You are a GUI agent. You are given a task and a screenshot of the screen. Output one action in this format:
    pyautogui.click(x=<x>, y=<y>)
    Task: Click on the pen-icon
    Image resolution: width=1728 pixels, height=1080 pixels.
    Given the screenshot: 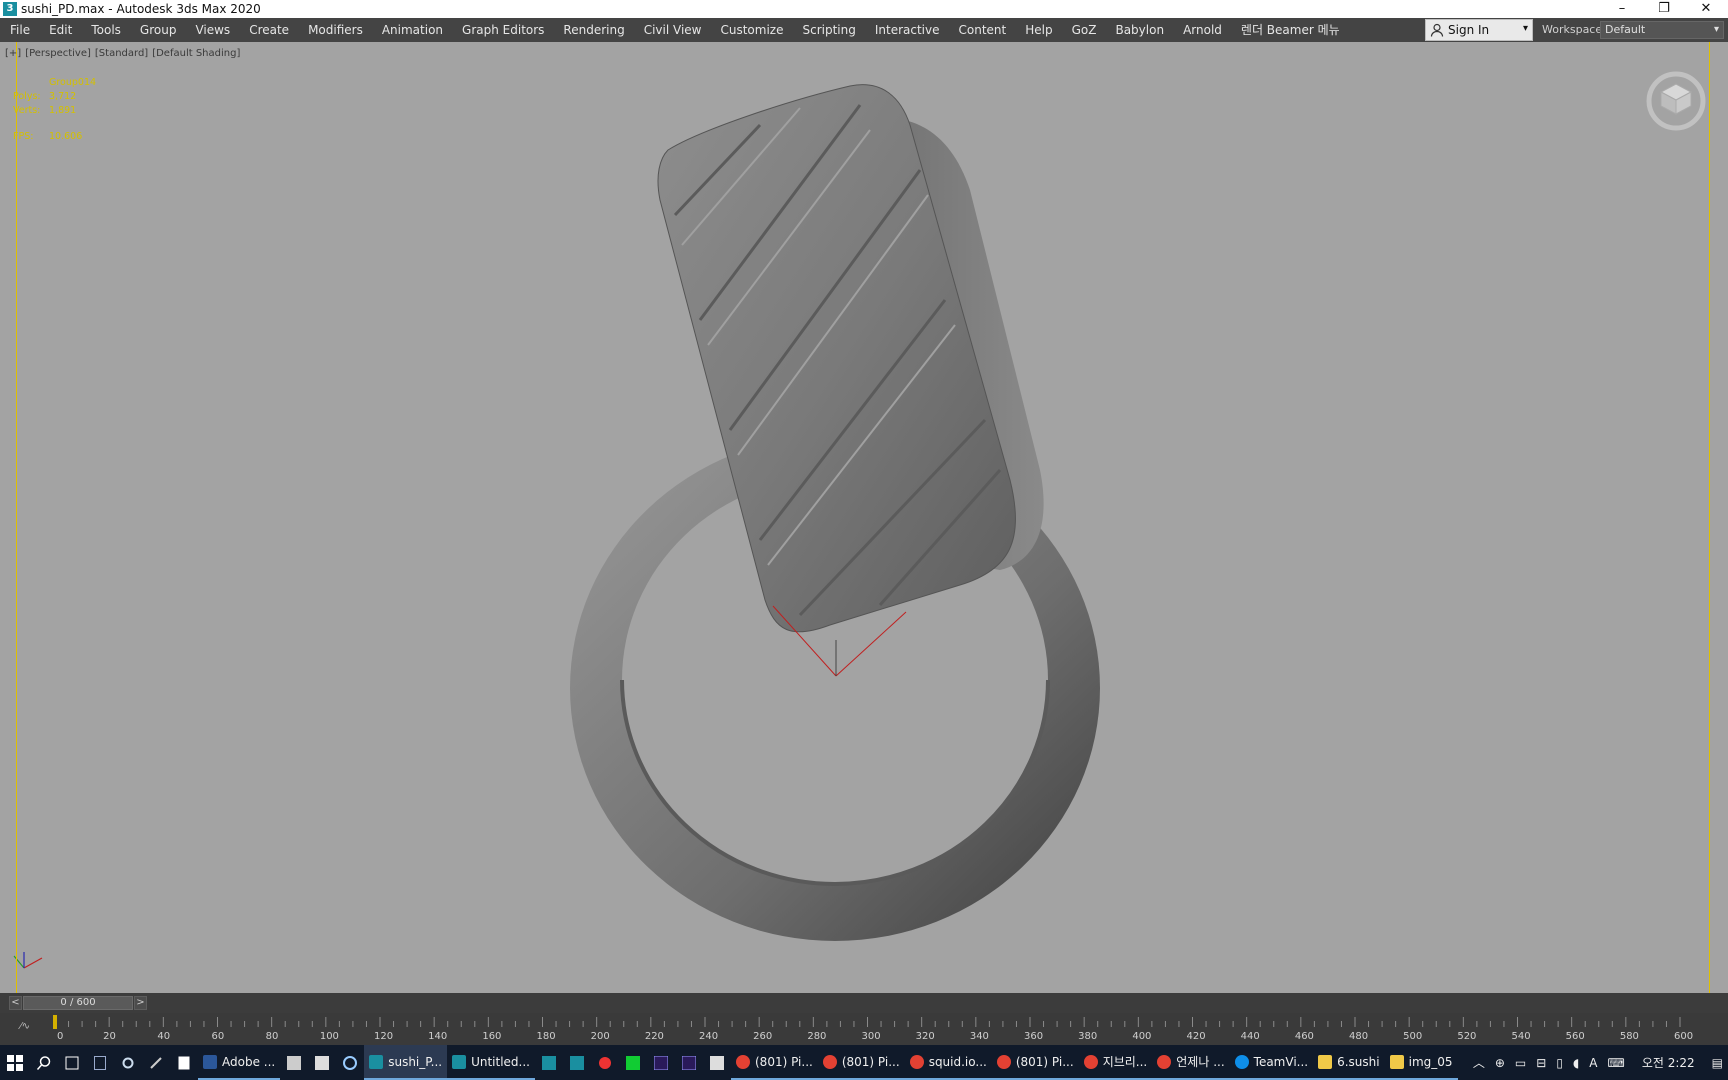 What is the action you would take?
    pyautogui.click(x=156, y=1062)
    